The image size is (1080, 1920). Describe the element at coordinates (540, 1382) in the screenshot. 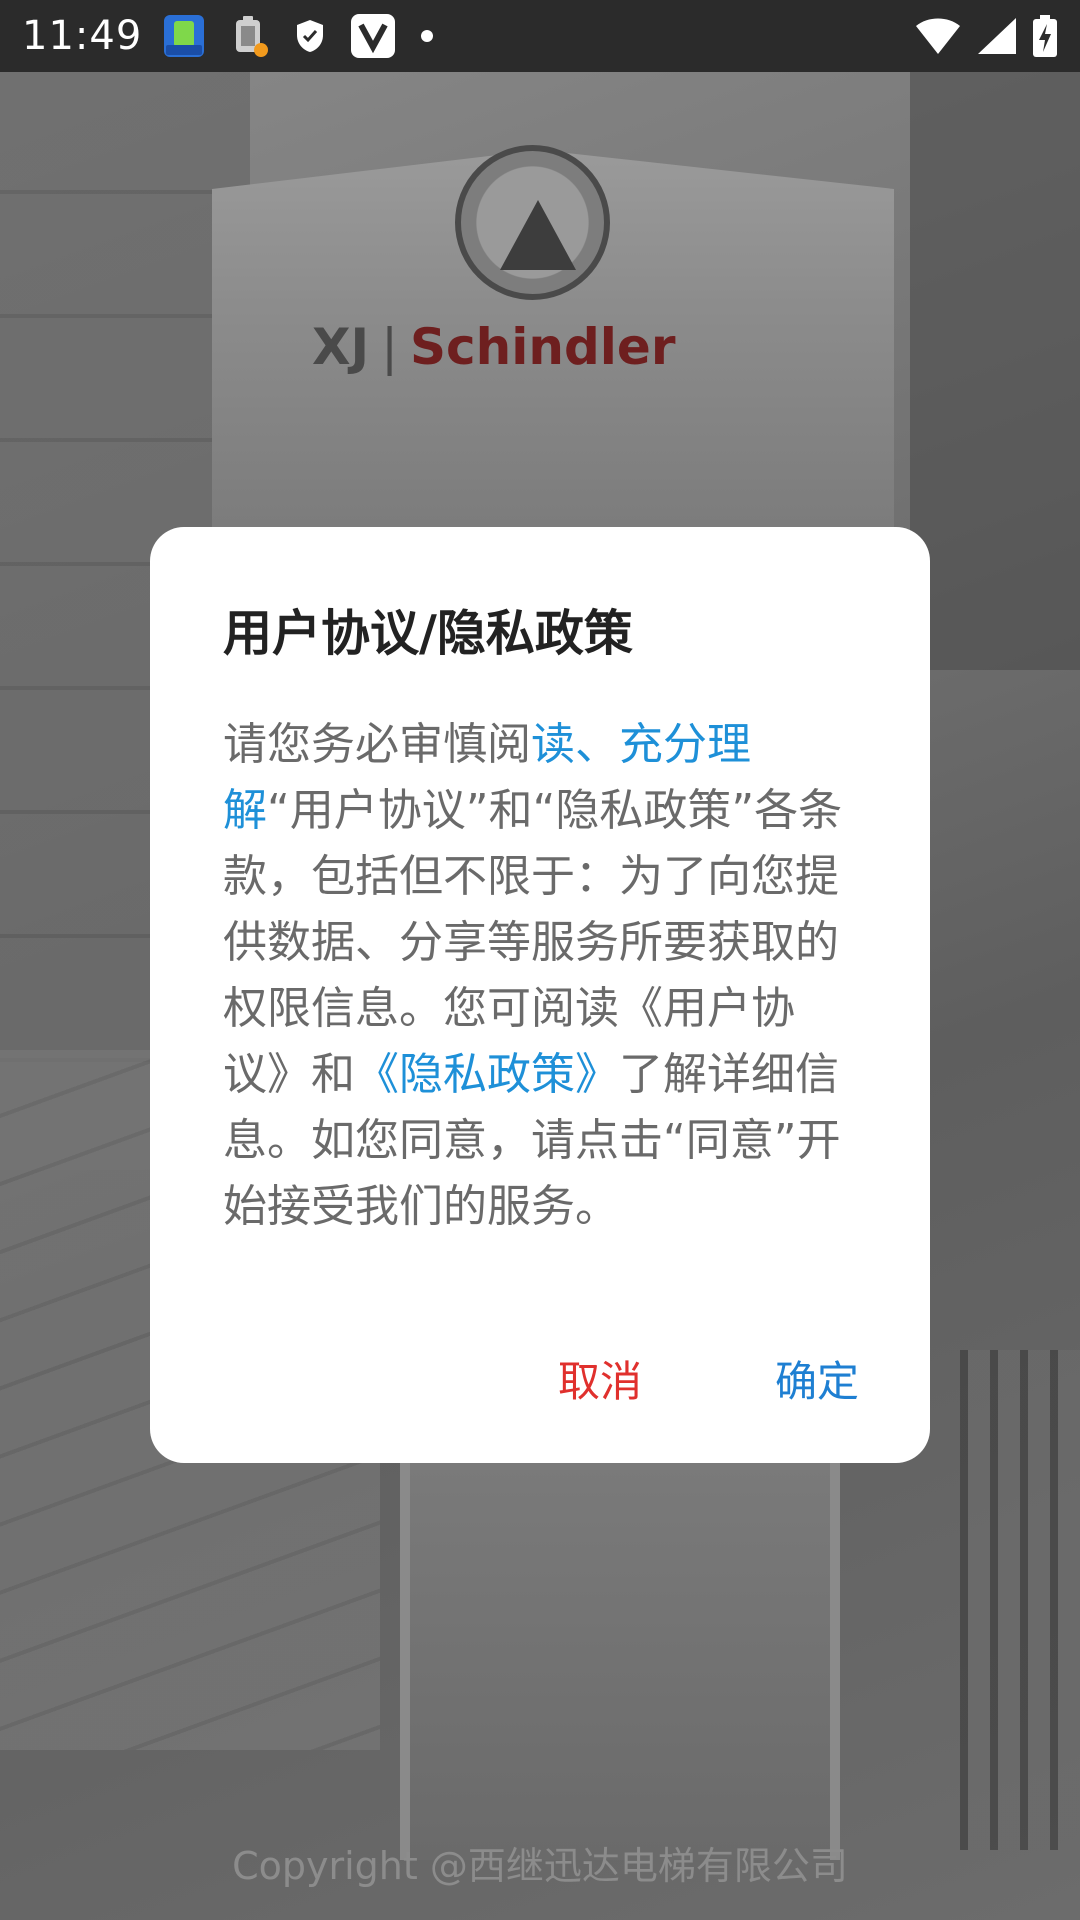

I see `dialog-actions: 取消 确定` at that location.